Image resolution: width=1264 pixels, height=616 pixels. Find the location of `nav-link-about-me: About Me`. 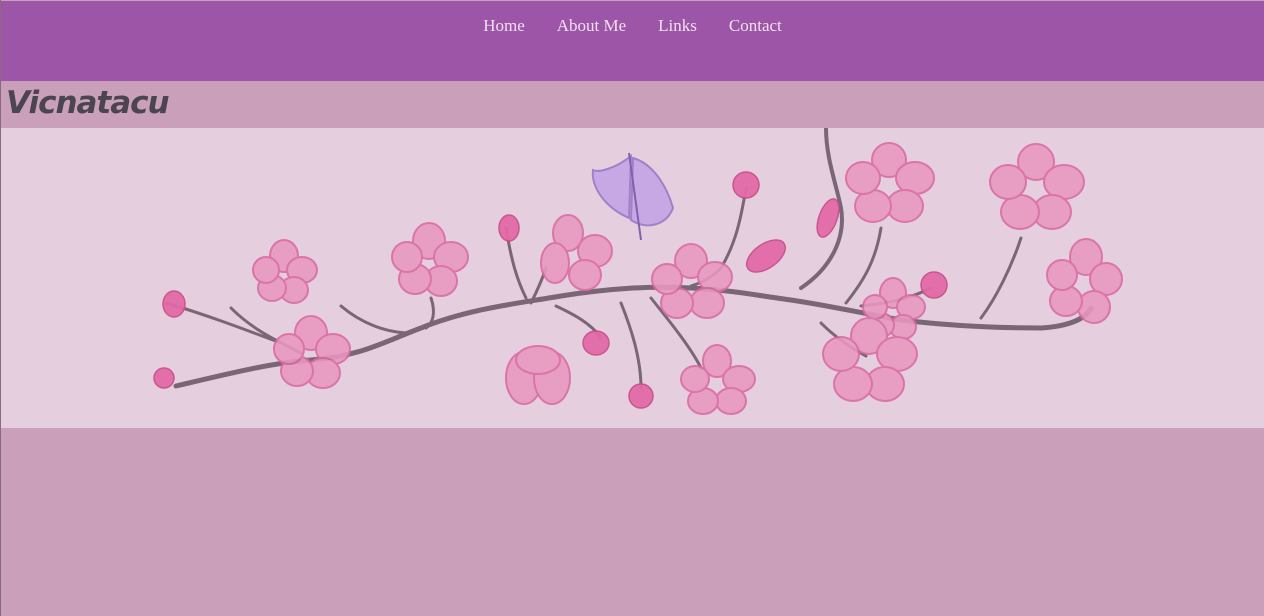

nav-link-about-me: About Me is located at coordinates (591, 26).